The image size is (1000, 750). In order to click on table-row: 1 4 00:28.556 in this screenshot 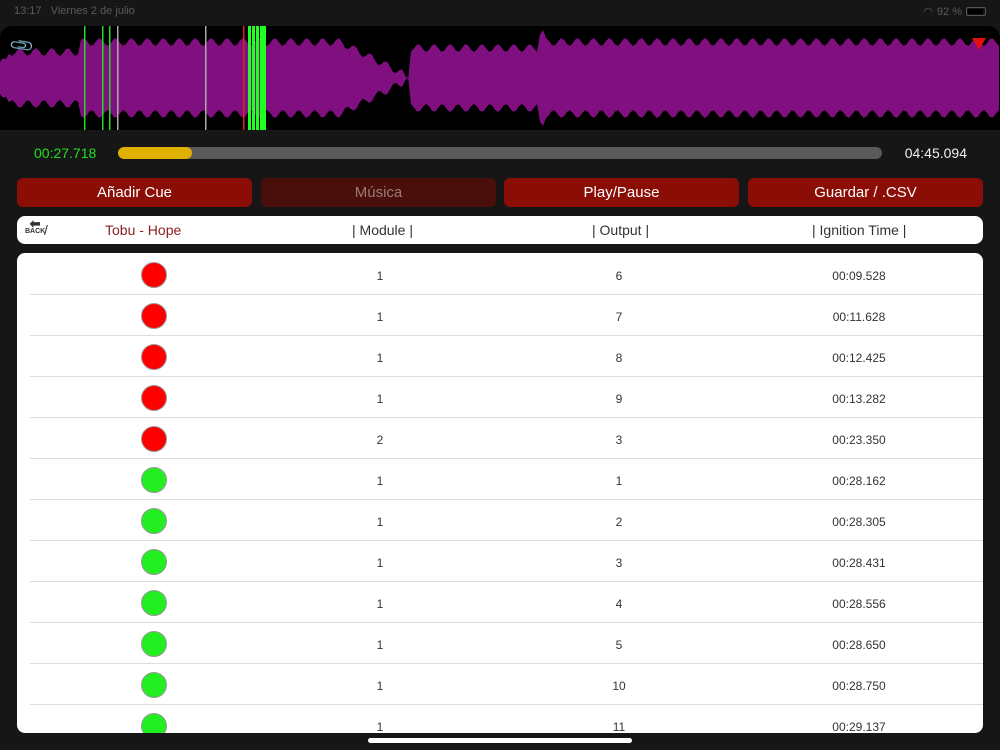, I will do `click(506, 602)`.